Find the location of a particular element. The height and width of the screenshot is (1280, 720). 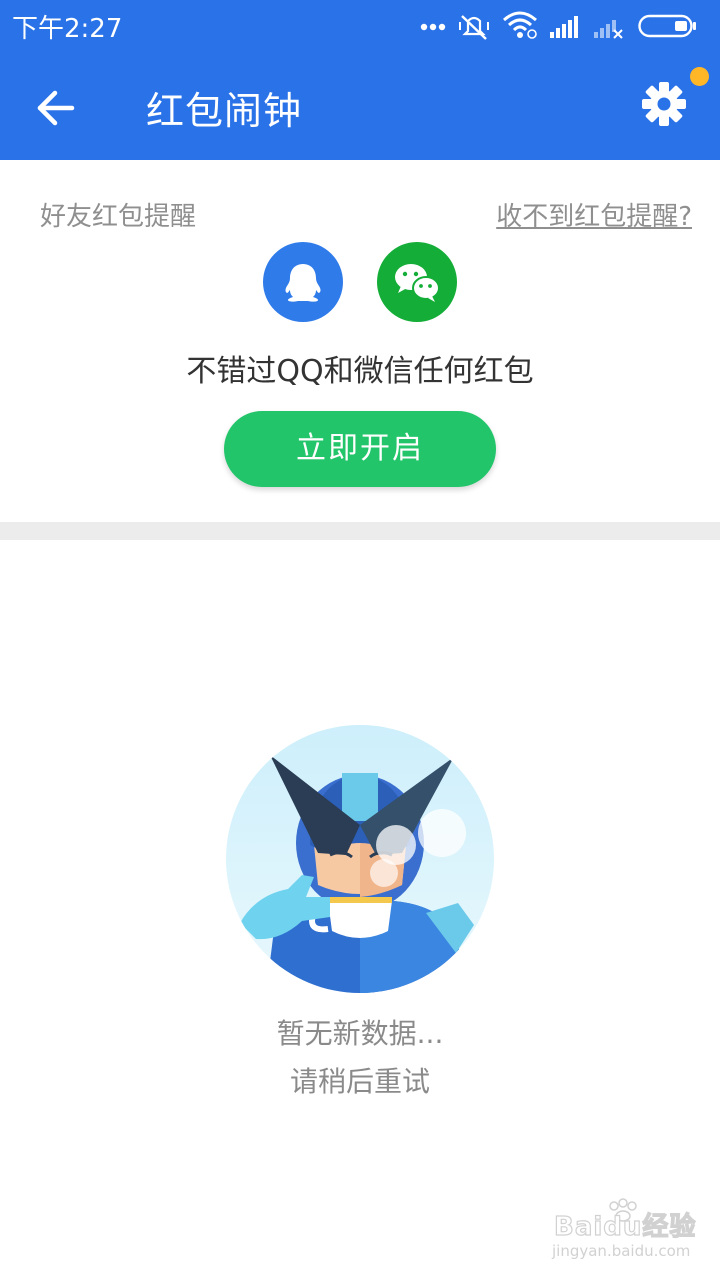

gear-icon is located at coordinates (664, 104).